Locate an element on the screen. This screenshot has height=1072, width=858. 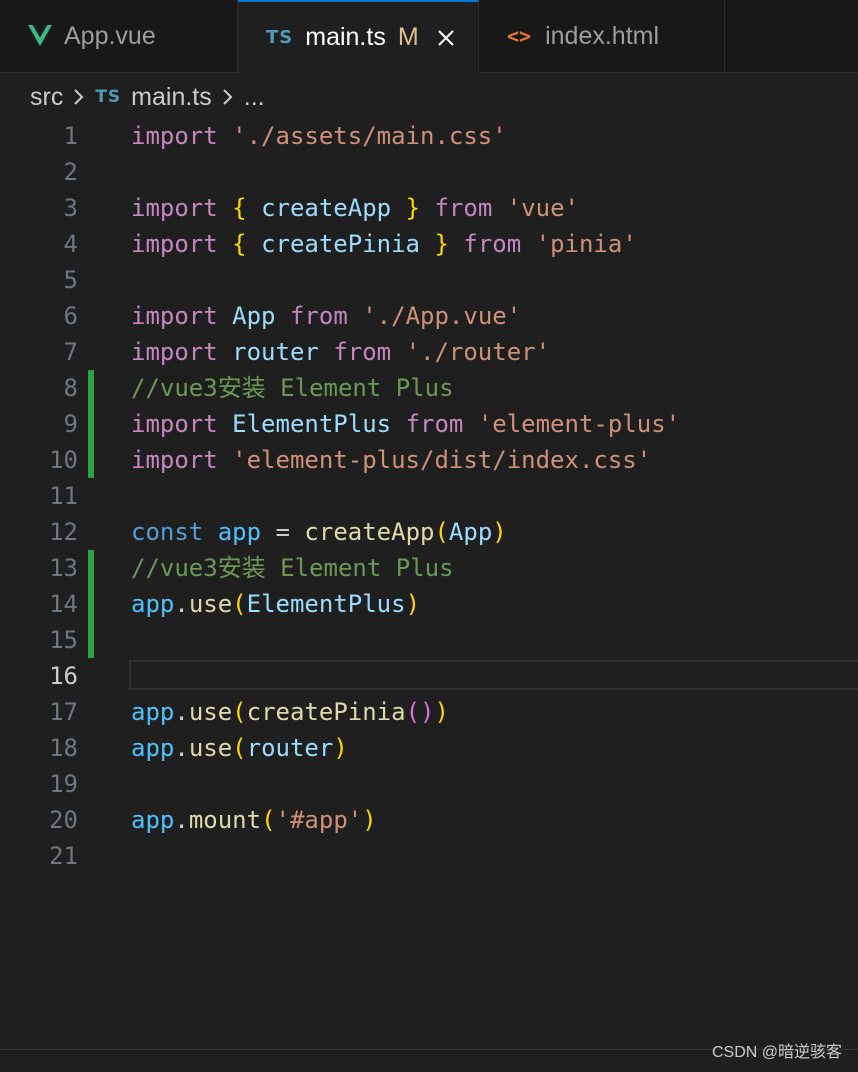
code-line: 12 const app = createApp(App) is located at coordinates (429, 532).